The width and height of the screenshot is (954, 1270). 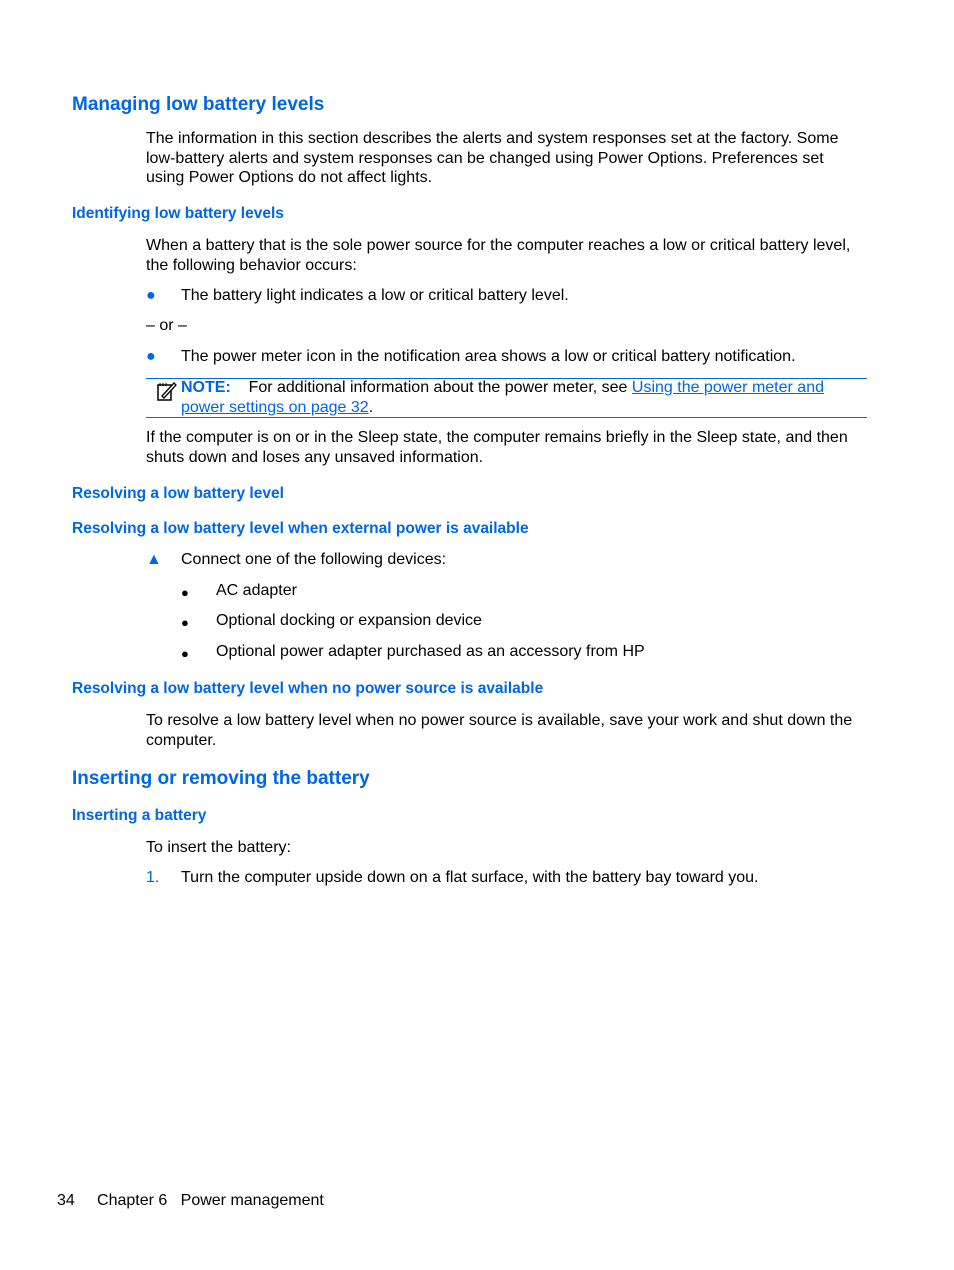 I want to click on note-end: ., so click(x=371, y=407).